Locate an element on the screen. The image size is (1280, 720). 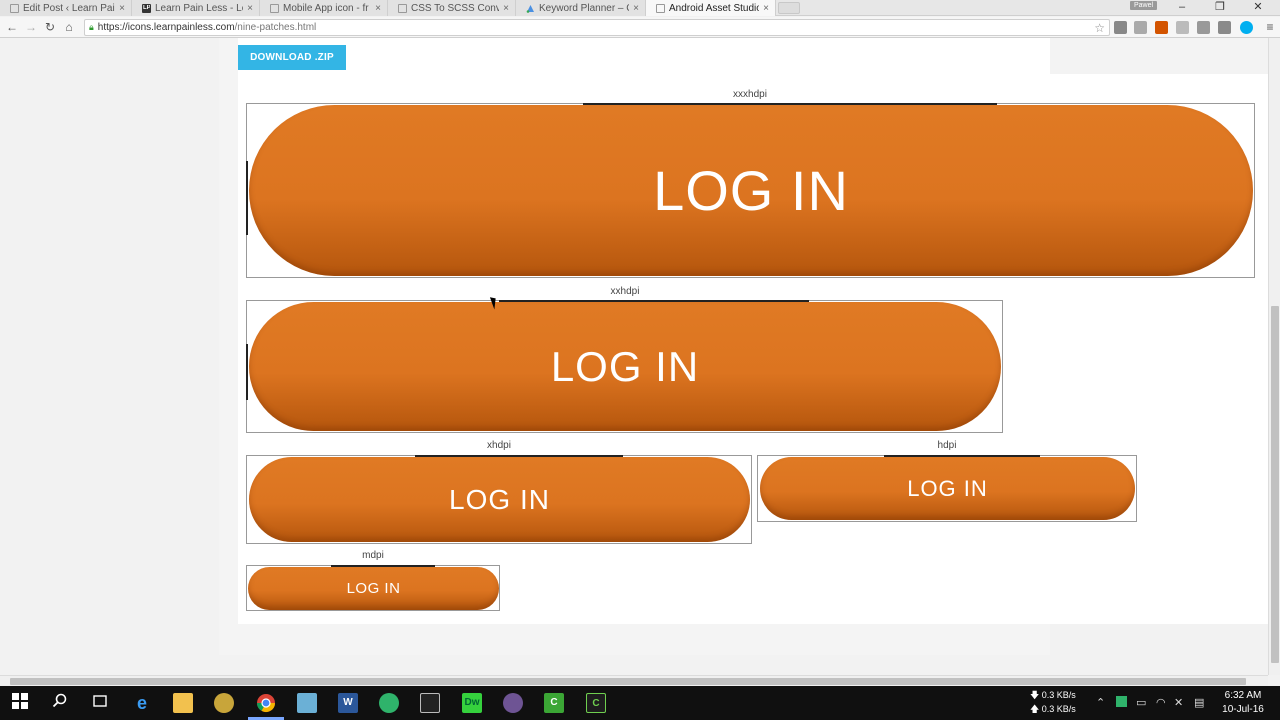
network-speed: 🡇 0.3 KB/s 🡅 0.3 KB/s is located at coordinates (1062, 702).